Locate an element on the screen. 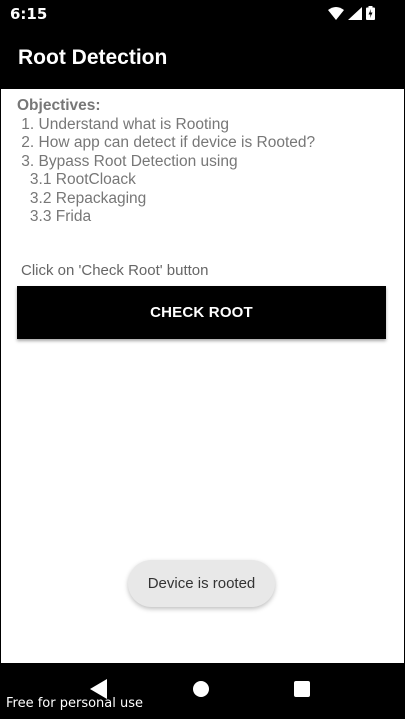 The height and width of the screenshot is (719, 405). instruction-text: Click on 'Check Root' button is located at coordinates (115, 270).